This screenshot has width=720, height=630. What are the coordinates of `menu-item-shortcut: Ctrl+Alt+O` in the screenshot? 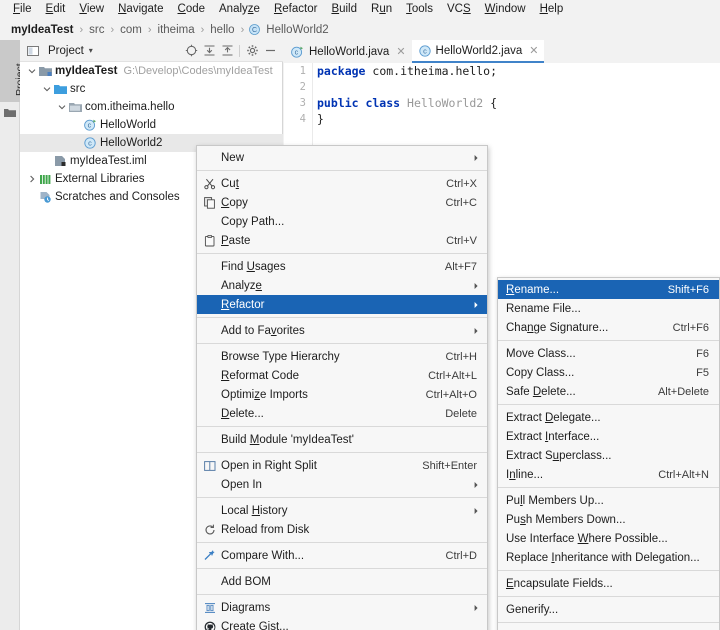 It's located at (451, 394).